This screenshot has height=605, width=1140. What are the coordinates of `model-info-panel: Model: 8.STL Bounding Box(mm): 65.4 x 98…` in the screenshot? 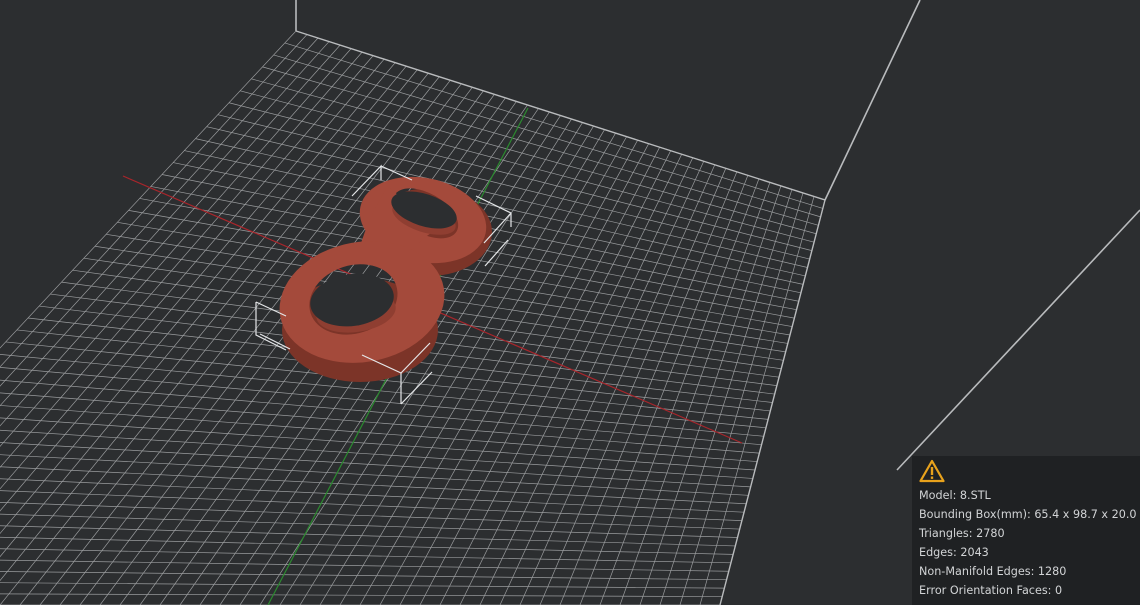 It's located at (1026, 530).